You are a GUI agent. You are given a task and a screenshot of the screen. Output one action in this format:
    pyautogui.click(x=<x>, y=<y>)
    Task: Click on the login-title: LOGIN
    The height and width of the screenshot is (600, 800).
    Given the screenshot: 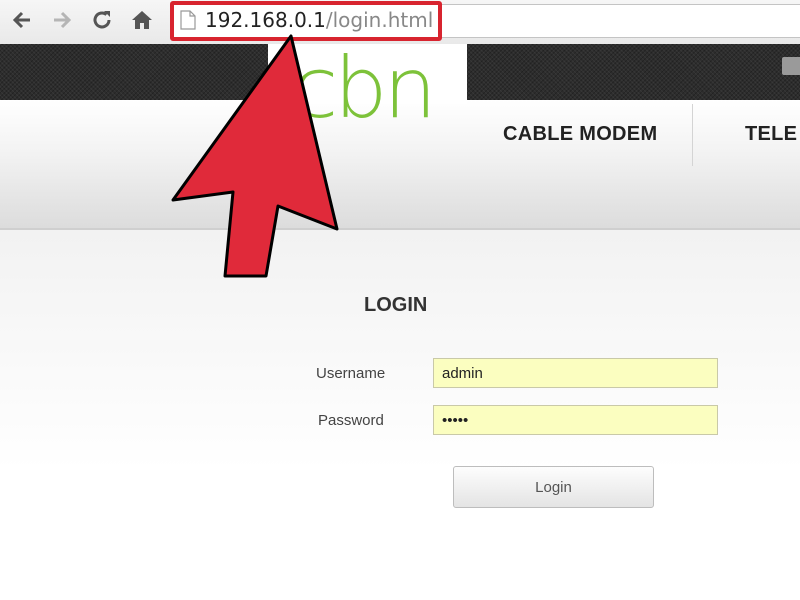 What is the action you would take?
    pyautogui.click(x=396, y=305)
    